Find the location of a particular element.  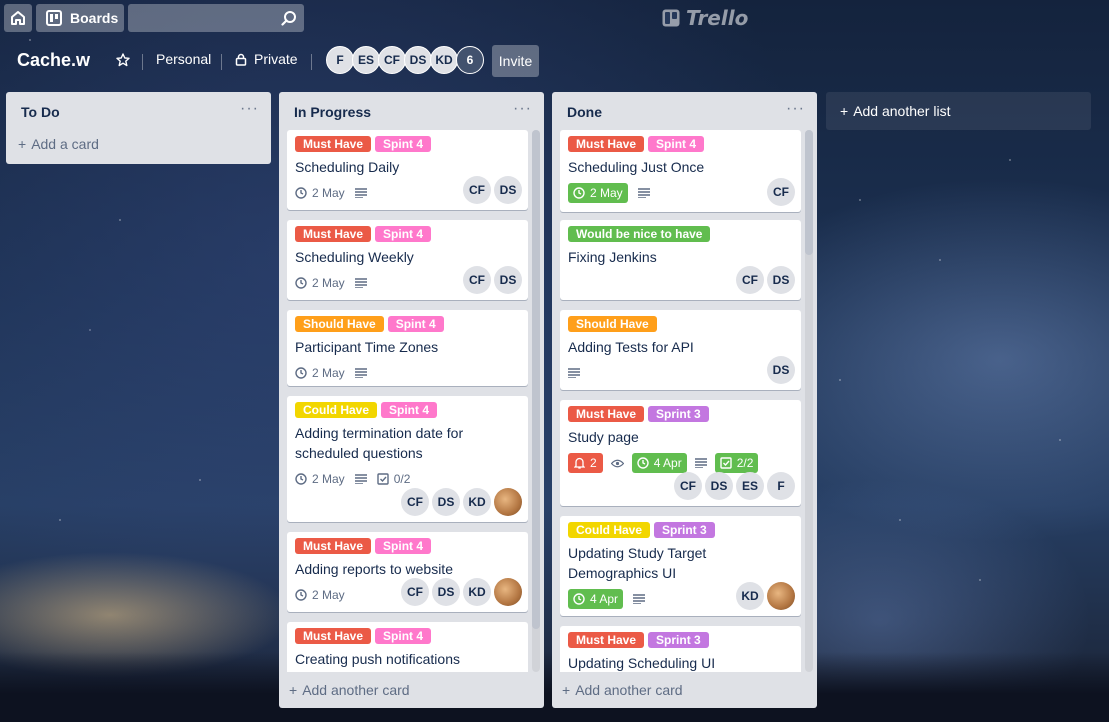

add-list-label: Add another list is located at coordinates (902, 111).